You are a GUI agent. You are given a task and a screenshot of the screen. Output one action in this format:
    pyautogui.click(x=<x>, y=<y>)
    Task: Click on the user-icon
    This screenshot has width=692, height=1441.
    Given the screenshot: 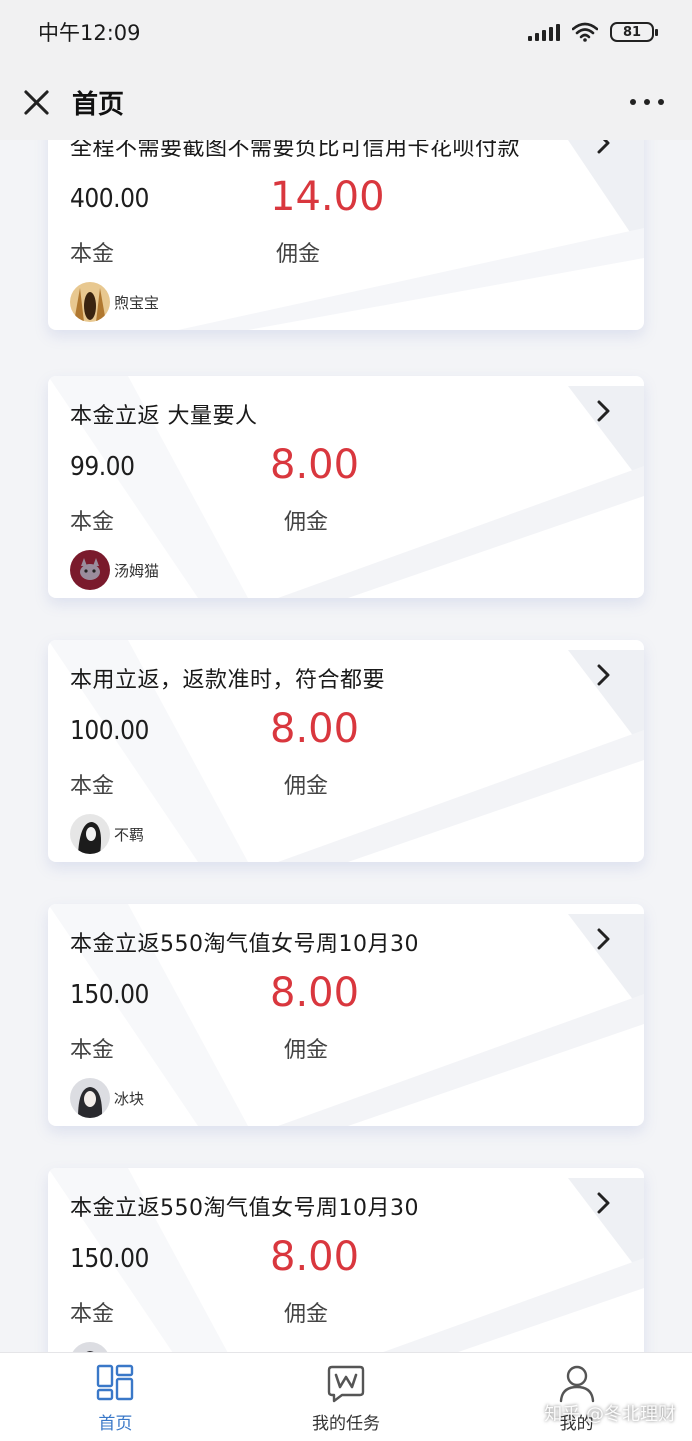 What is the action you would take?
    pyautogui.click(x=576, y=1384)
    